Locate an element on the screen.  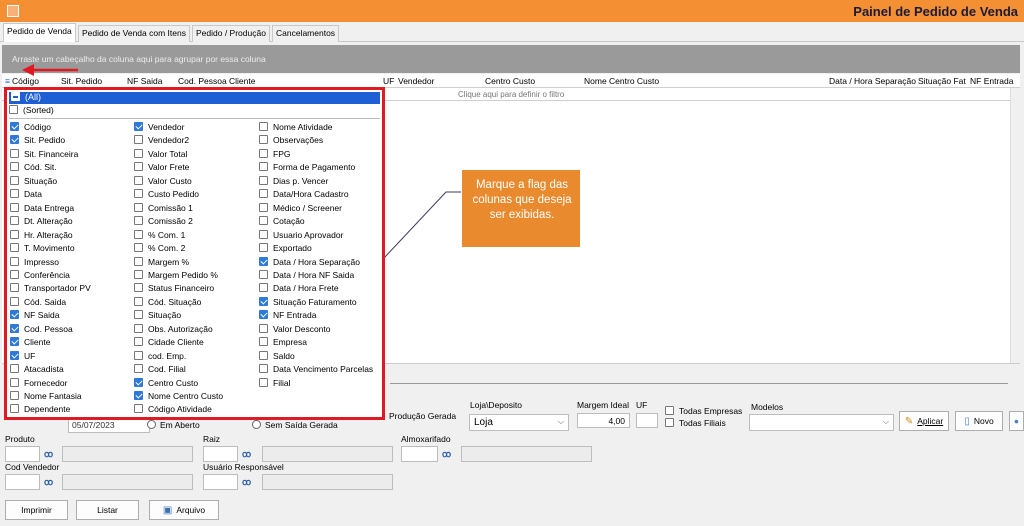
column-option: NF Entrada is located at coordinates (287, 316).